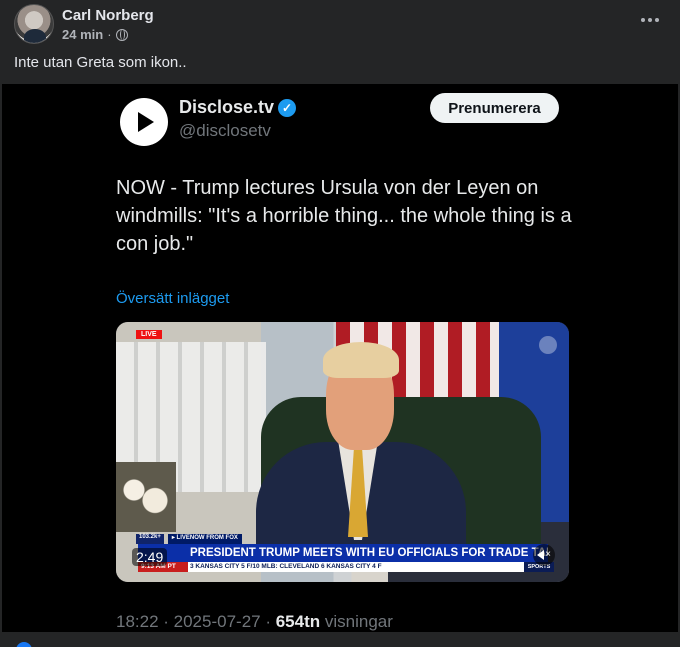 The height and width of the screenshot is (647, 680). What do you see at coordinates (342, 25) in the screenshot?
I see `post-header: Carl Norberg 24 min ·` at bounding box center [342, 25].